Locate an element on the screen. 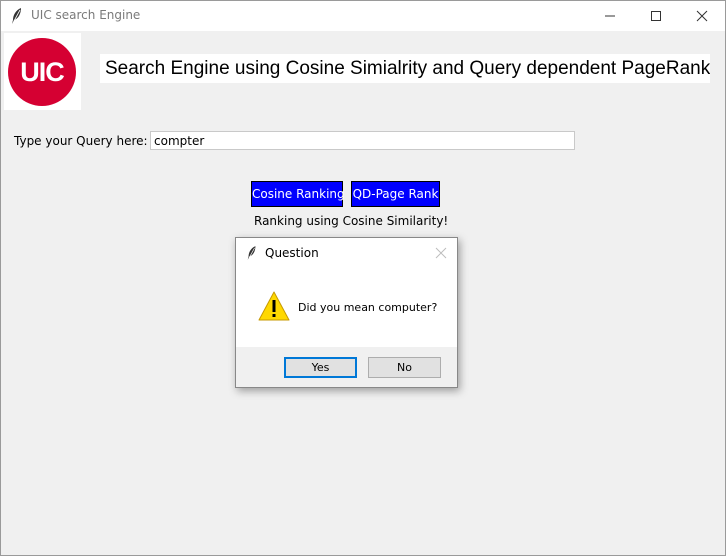 The width and height of the screenshot is (726, 556). status-text: Ranking using Cosine Similarity! is located at coordinates (351, 221).